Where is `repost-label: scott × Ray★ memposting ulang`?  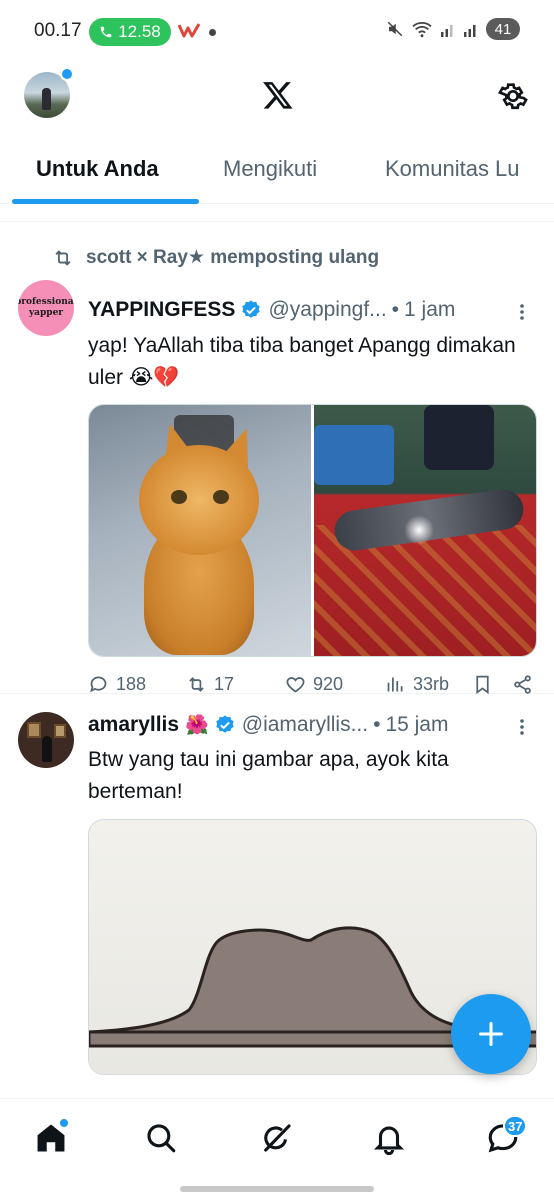 repost-label: scott × Ray★ memposting ulang is located at coordinates (233, 257).